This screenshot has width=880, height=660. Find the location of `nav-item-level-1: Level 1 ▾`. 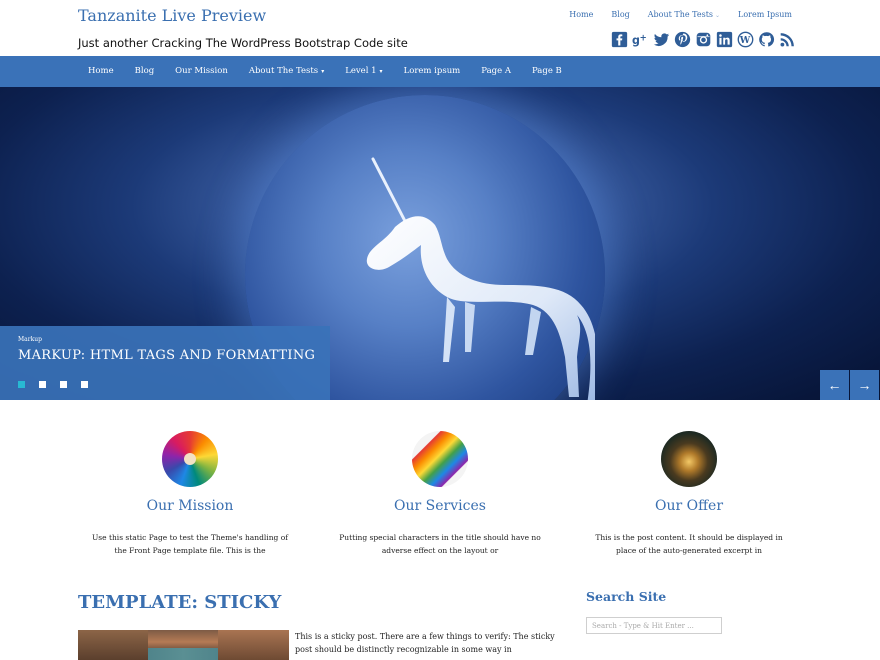

nav-item-level-1: Level 1 ▾ is located at coordinates (363, 71).